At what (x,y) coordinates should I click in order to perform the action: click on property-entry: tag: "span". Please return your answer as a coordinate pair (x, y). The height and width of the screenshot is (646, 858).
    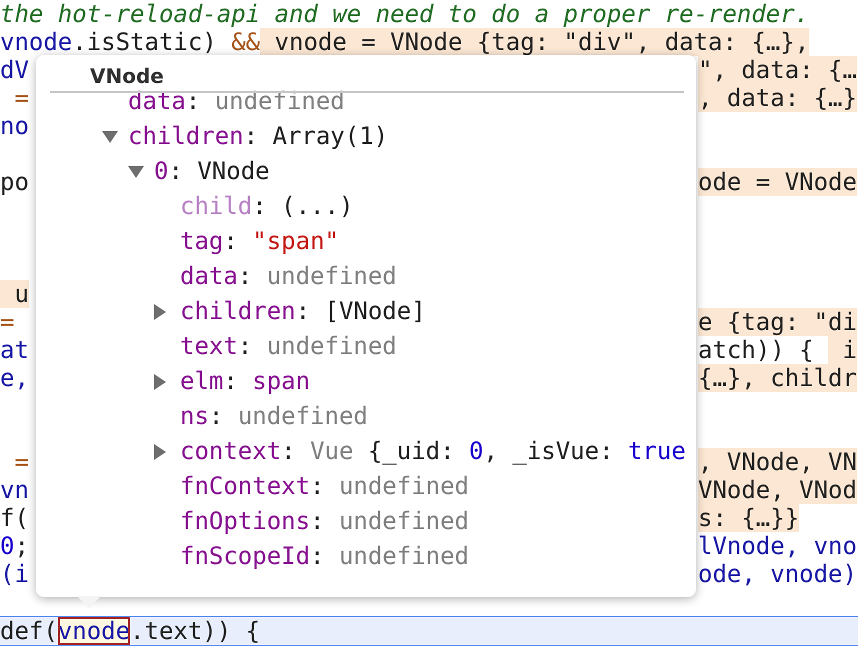
    Looking at the image, I should click on (259, 241).